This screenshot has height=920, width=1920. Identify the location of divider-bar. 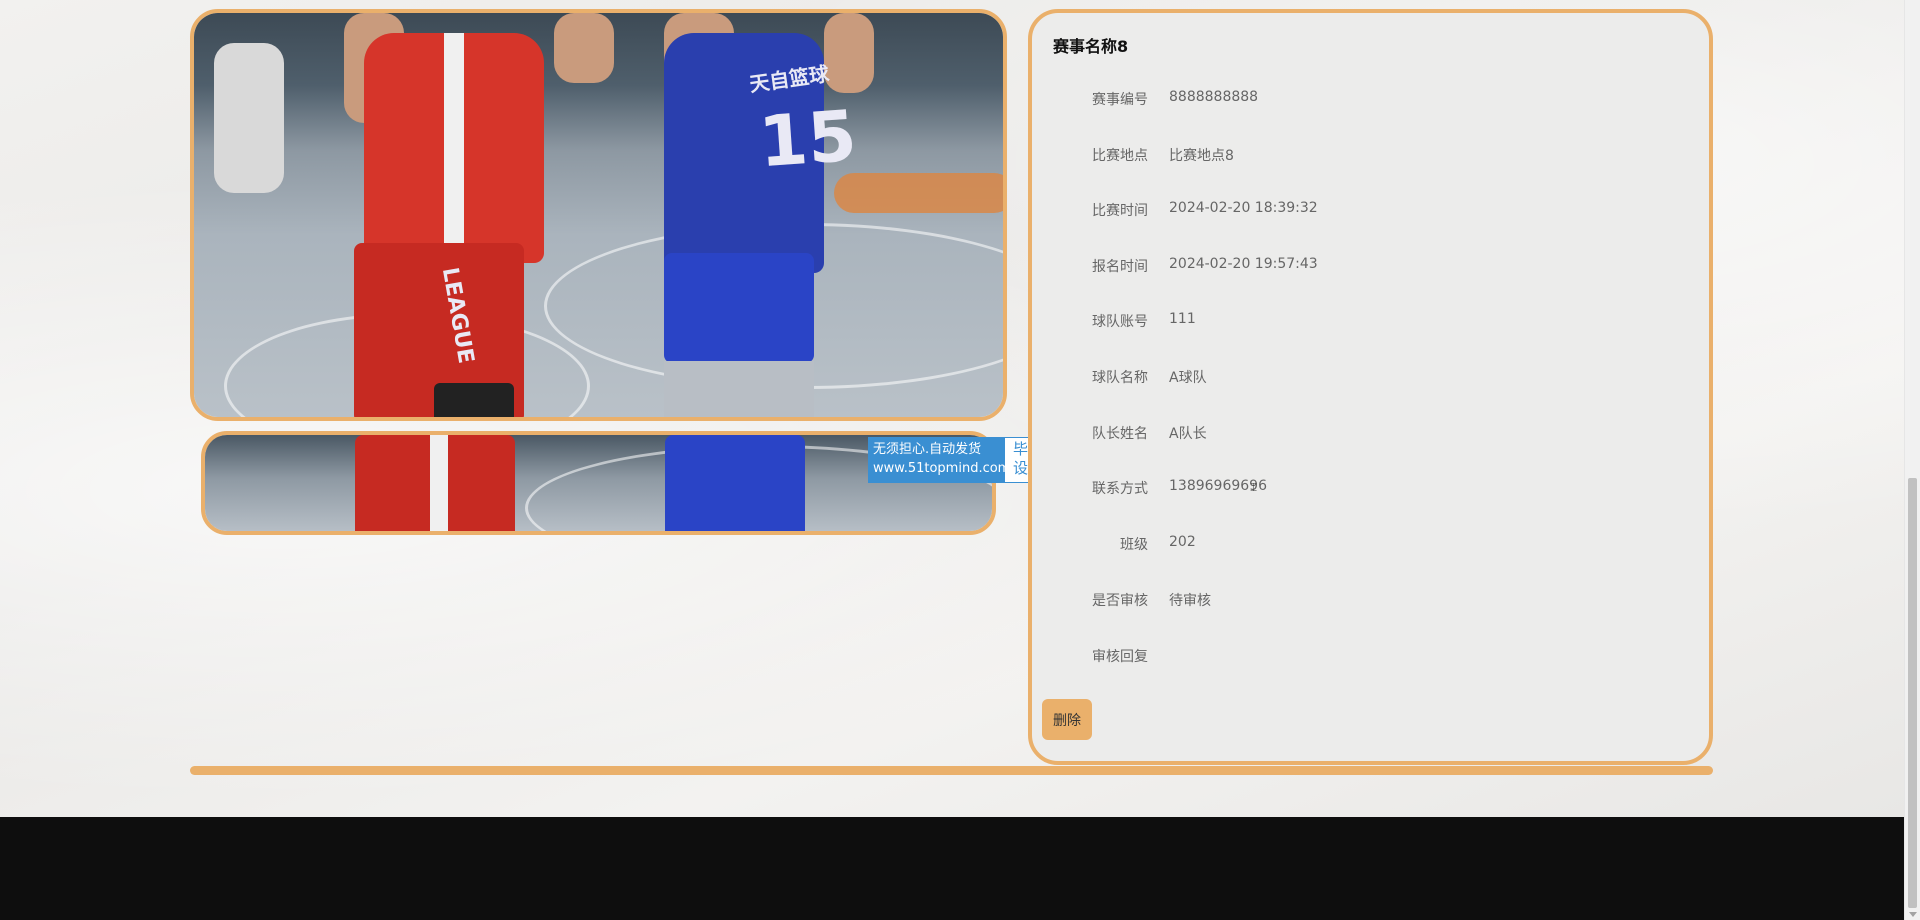
(951, 770).